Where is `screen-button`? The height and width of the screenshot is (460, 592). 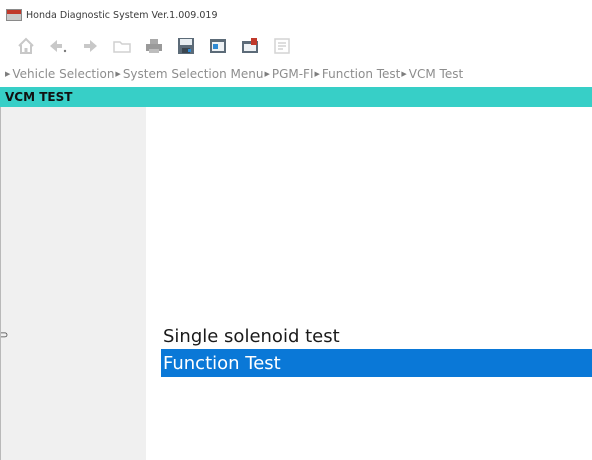
screen-button is located at coordinates (218, 46).